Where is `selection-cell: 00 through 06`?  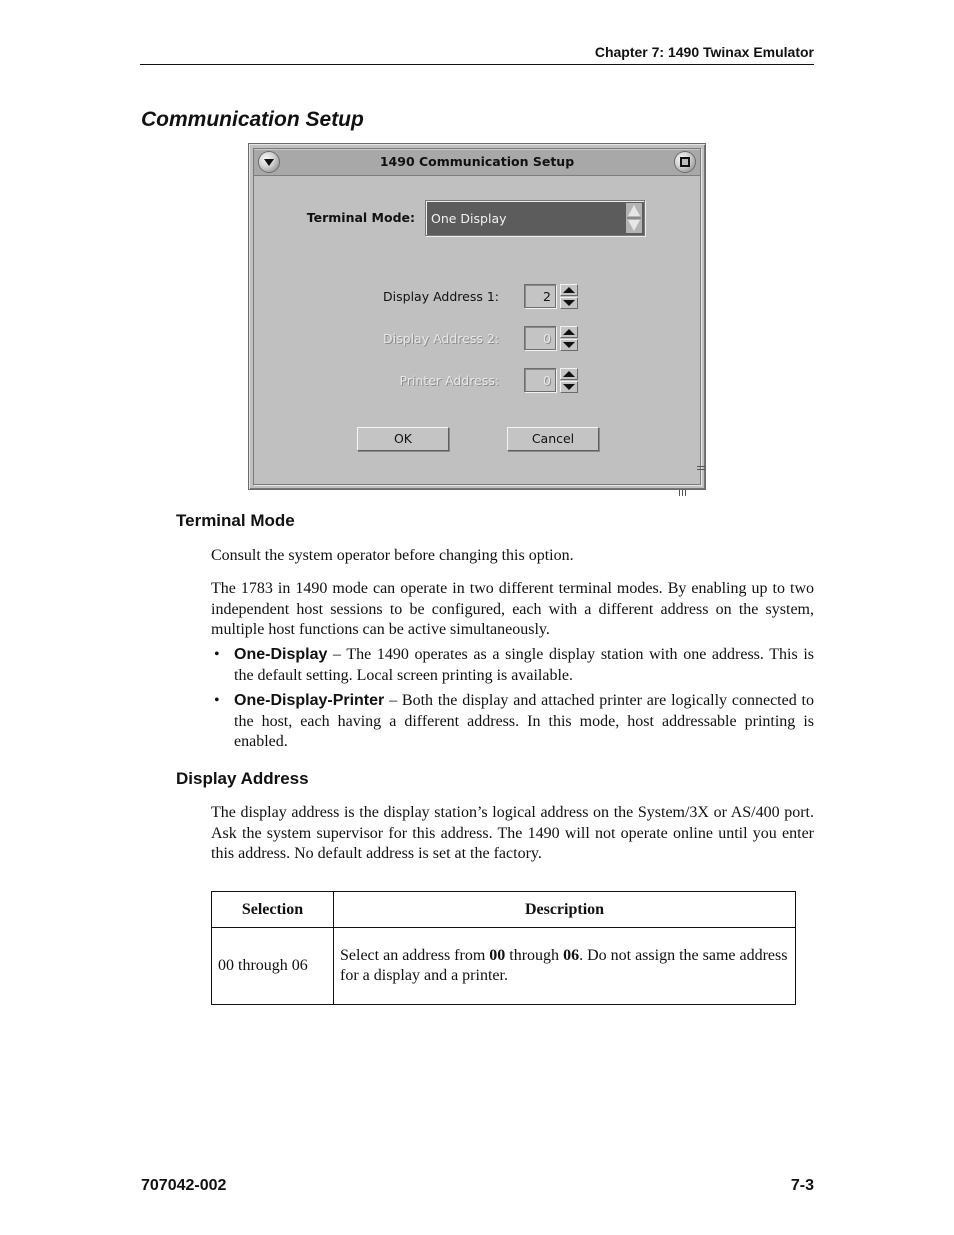
selection-cell: 00 through 06 is located at coordinates (272, 966).